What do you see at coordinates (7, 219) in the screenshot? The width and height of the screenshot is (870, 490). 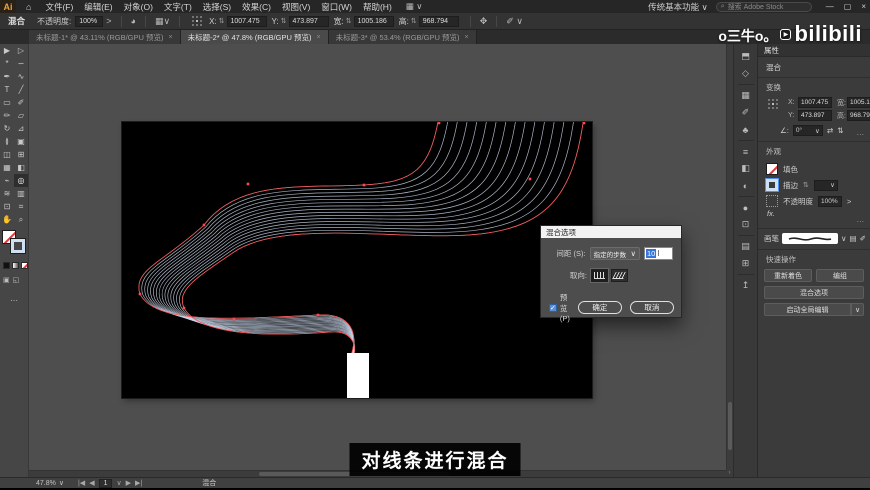 I see `hand-tool: ✋` at bounding box center [7, 219].